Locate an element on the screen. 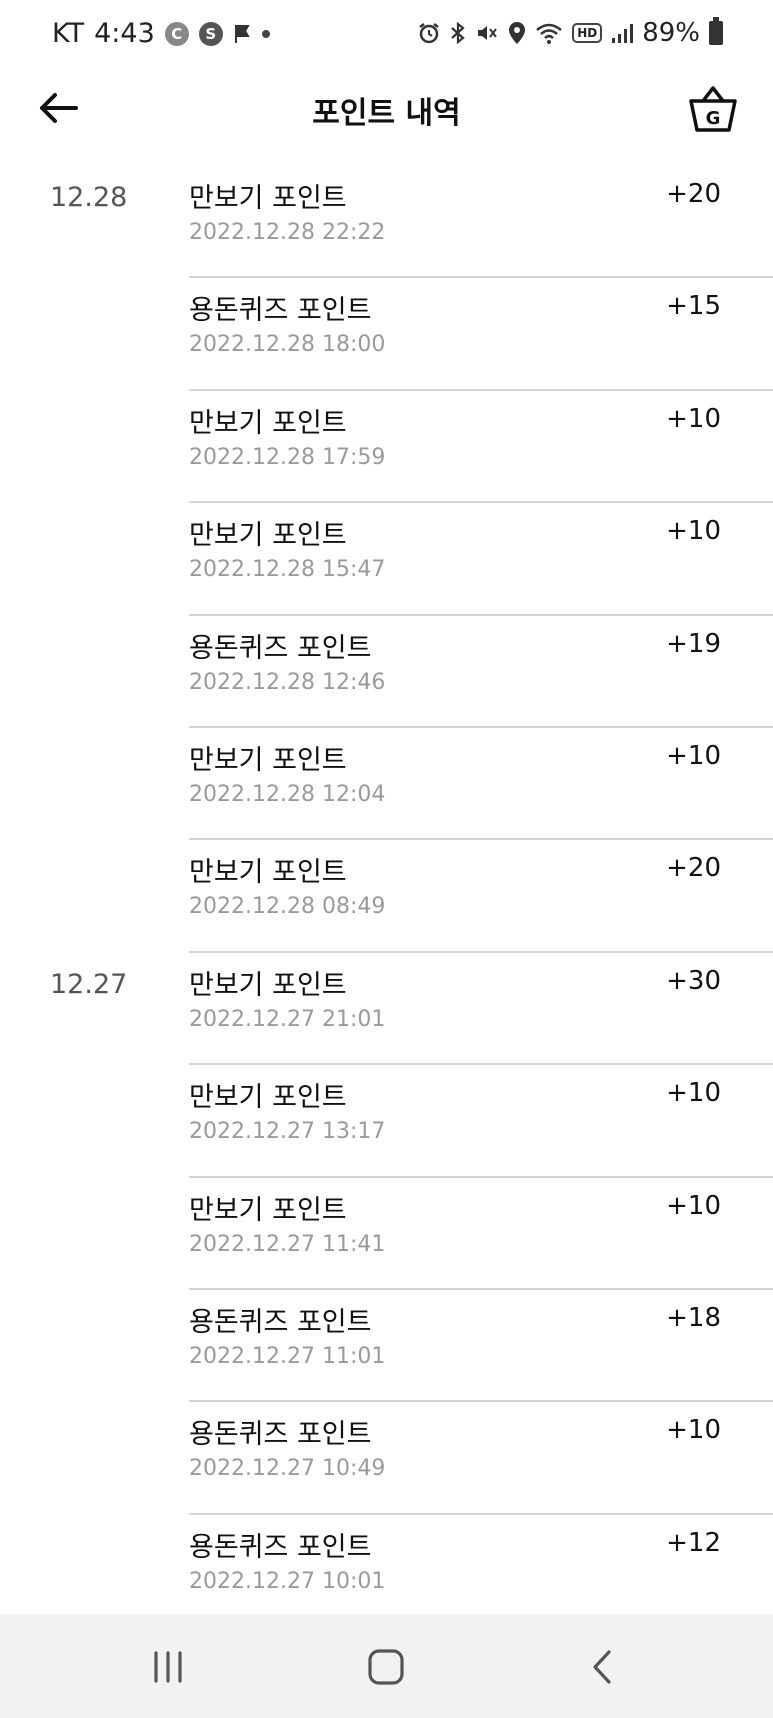 The width and height of the screenshot is (773, 1718). entry-timestamp: 2022.12.28 12:46 is located at coordinates (287, 682).